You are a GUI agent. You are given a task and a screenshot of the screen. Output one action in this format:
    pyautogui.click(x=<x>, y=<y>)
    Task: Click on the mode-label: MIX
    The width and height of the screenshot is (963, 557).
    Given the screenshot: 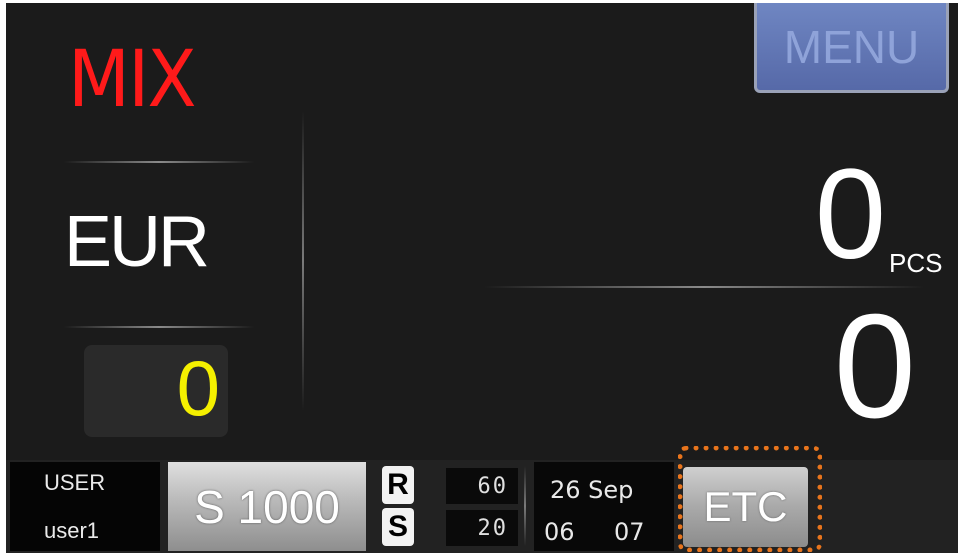 What is the action you would take?
    pyautogui.click(x=132, y=80)
    